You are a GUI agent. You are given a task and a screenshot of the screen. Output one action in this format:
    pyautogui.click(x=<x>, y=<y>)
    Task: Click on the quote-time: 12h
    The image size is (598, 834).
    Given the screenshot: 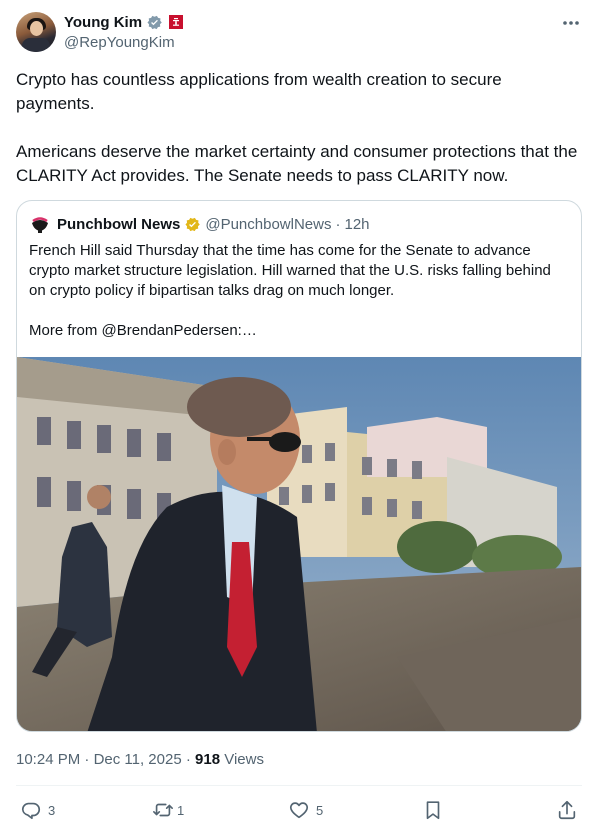 What is the action you would take?
    pyautogui.click(x=356, y=224)
    